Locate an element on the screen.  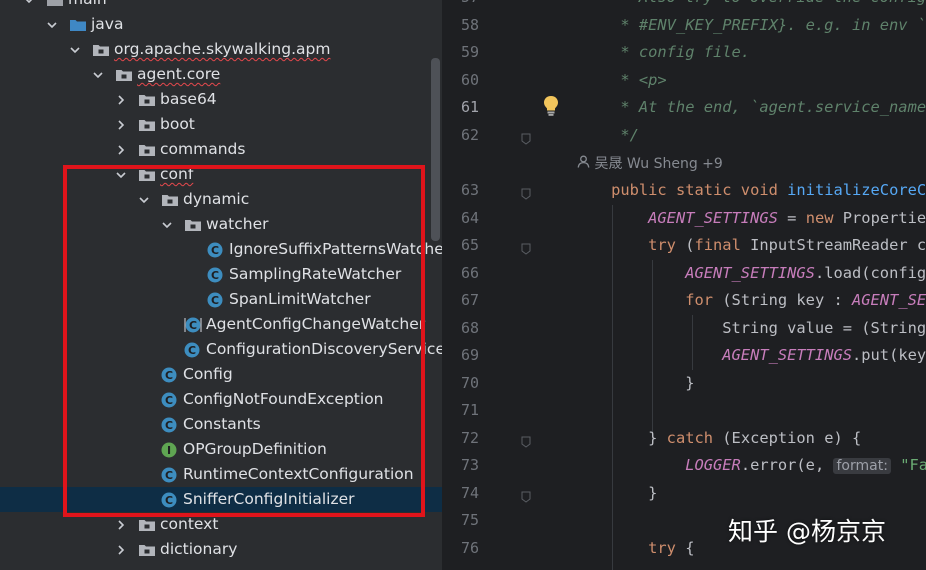
tree-item-label: SamplingRateWatcher is located at coordinates (315, 274).